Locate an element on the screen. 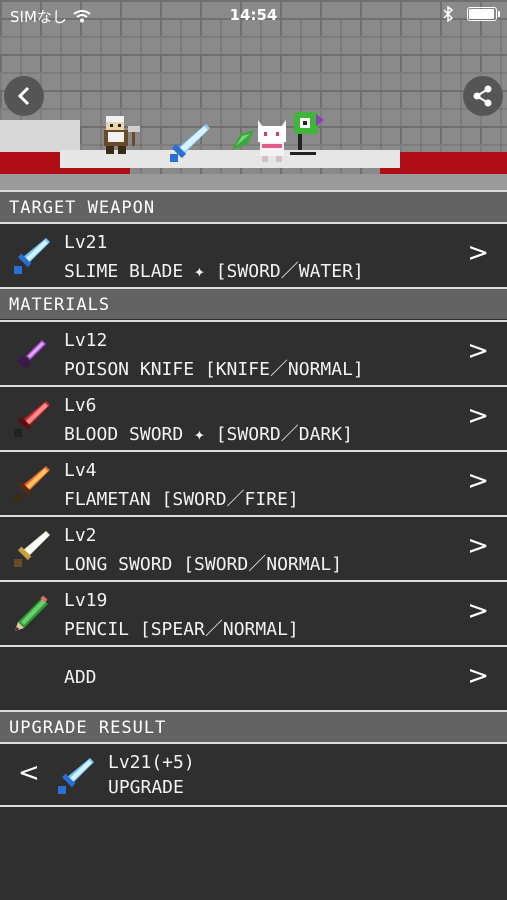  chevron-left-icon: < is located at coordinates (29, 773).